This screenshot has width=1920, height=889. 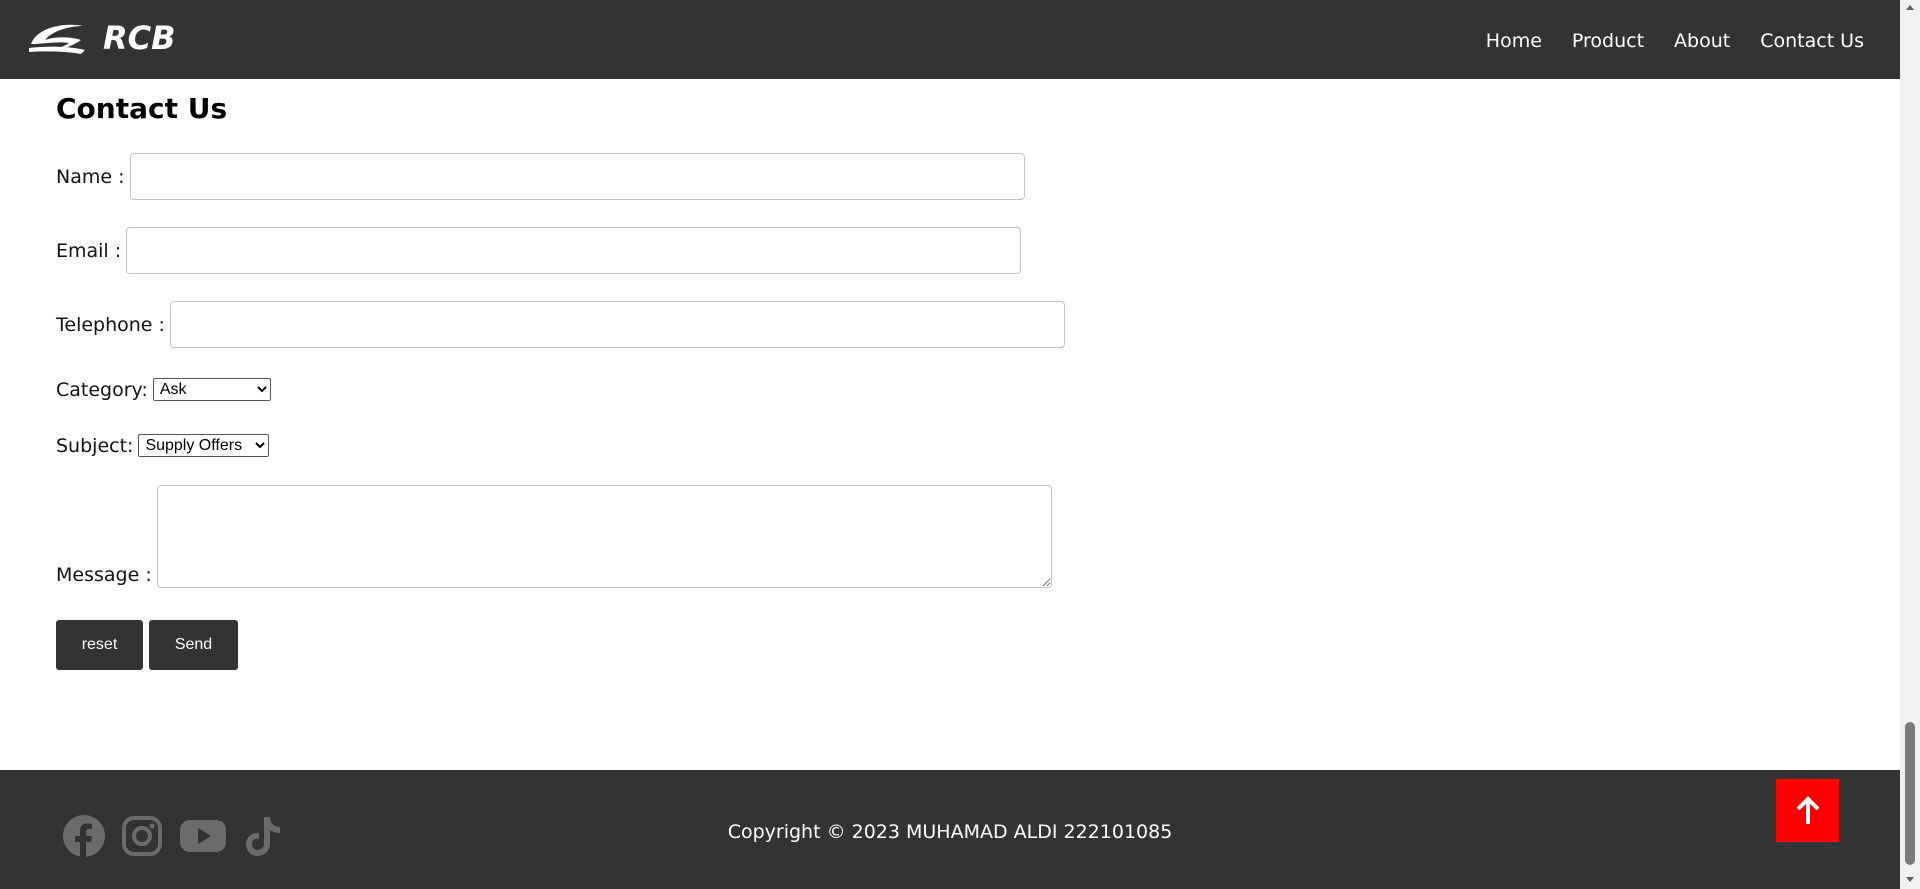 What do you see at coordinates (574, 250) in the screenshot?
I see `email-input` at bounding box center [574, 250].